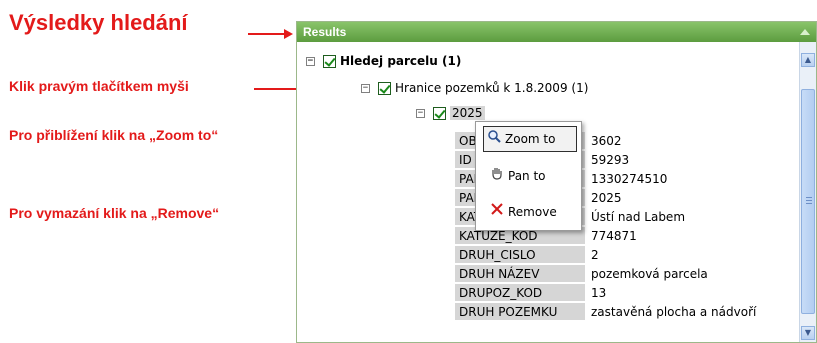  Describe the element at coordinates (492, 88) in the screenshot. I see `tree-node-label: Hranice pozemků k 1.8.2009 (1)` at that location.